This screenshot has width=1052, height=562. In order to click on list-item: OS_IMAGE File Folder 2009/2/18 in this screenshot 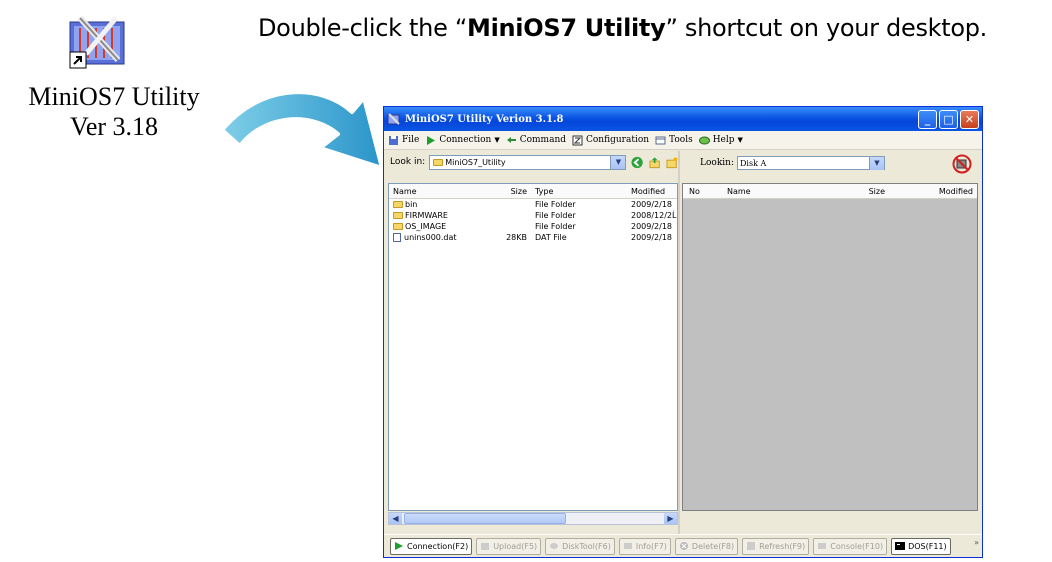, I will do `click(533, 226)`.